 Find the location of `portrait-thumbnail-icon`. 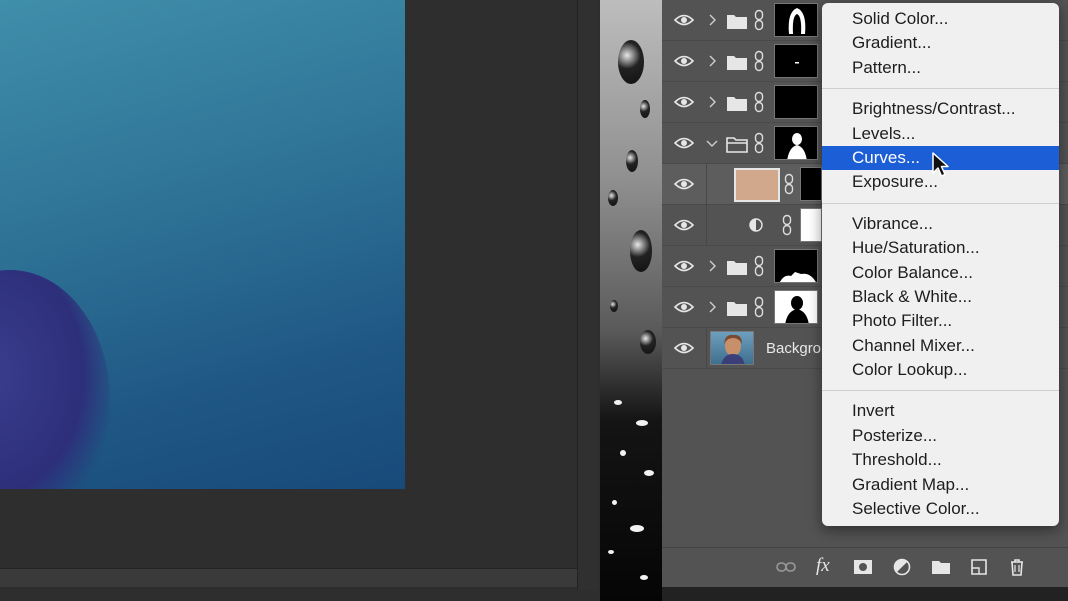

portrait-thumbnail-icon is located at coordinates (733, 349).